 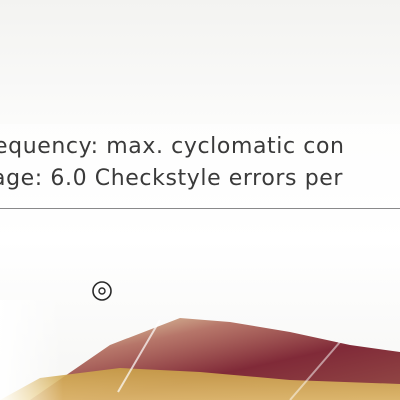 What do you see at coordinates (102, 291) in the screenshot?
I see `circle-dot-marker-icon` at bounding box center [102, 291].